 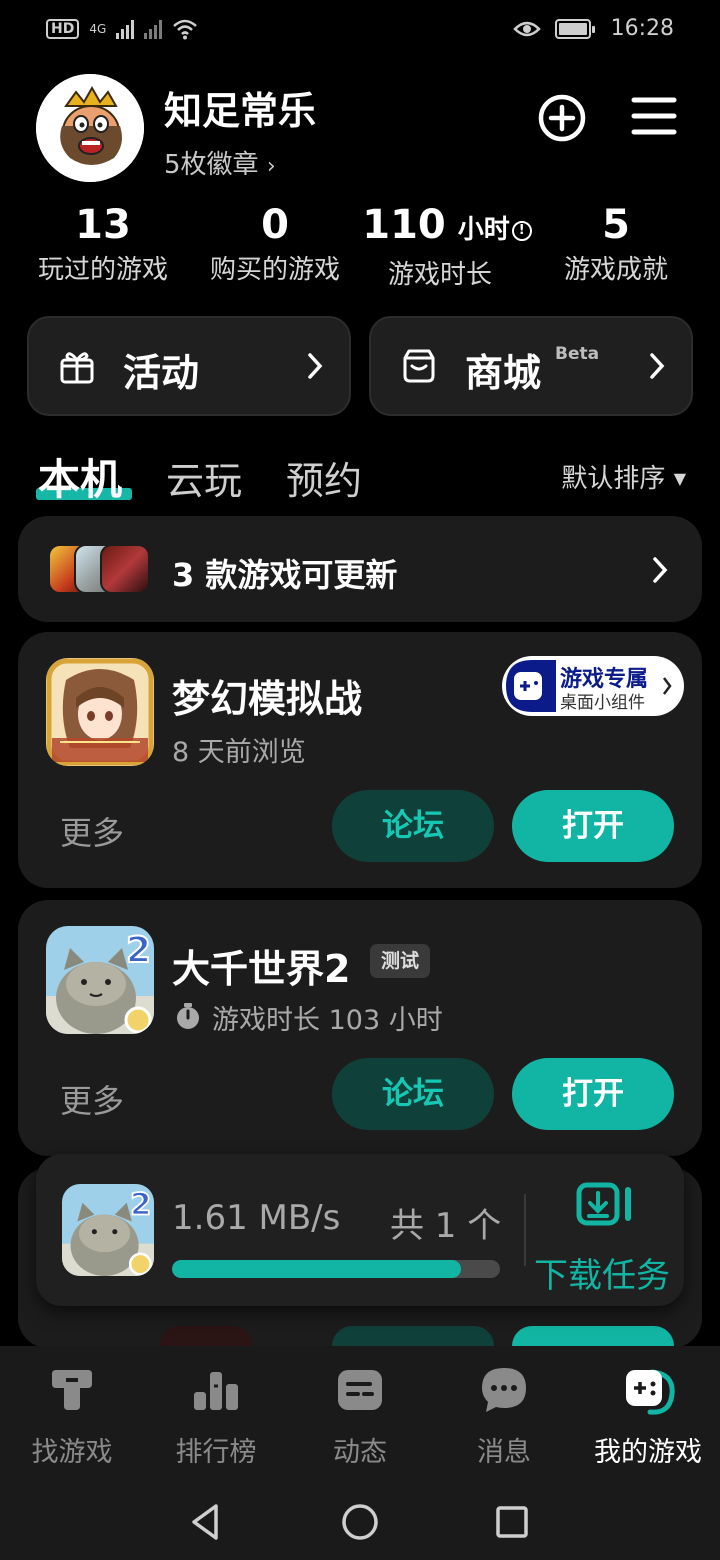 I want to click on download-task-icon, so click(x=606, y=1204).